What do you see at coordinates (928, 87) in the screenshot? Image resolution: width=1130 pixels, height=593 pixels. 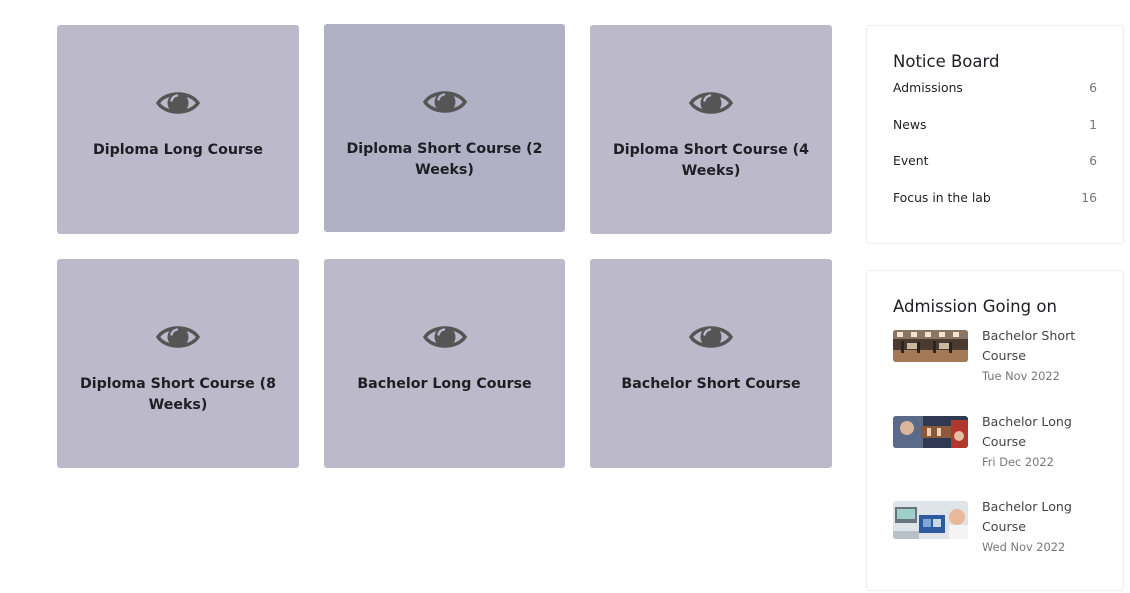 I see `notice-item-label: Admissions` at bounding box center [928, 87].